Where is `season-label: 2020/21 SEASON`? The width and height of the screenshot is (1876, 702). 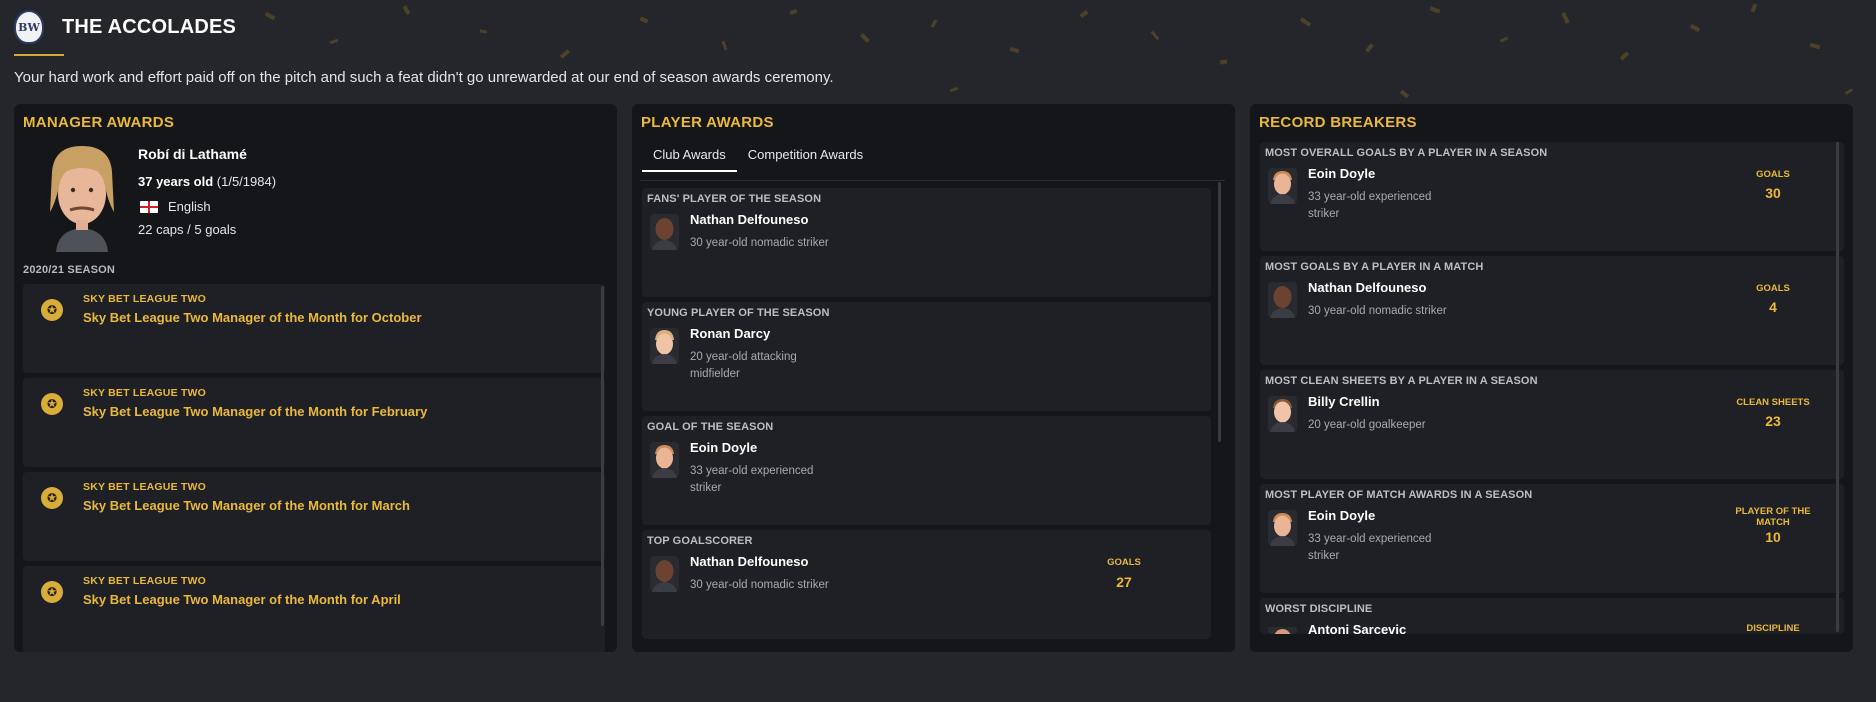 season-label: 2020/21 SEASON is located at coordinates (69, 270).